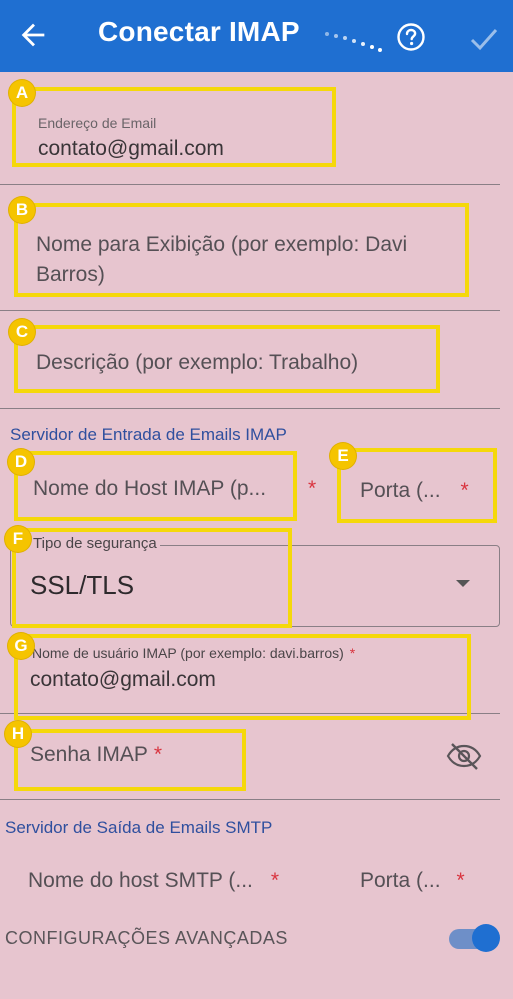  Describe the element at coordinates (227, 359) in the screenshot. I see `marker-box-c` at that location.